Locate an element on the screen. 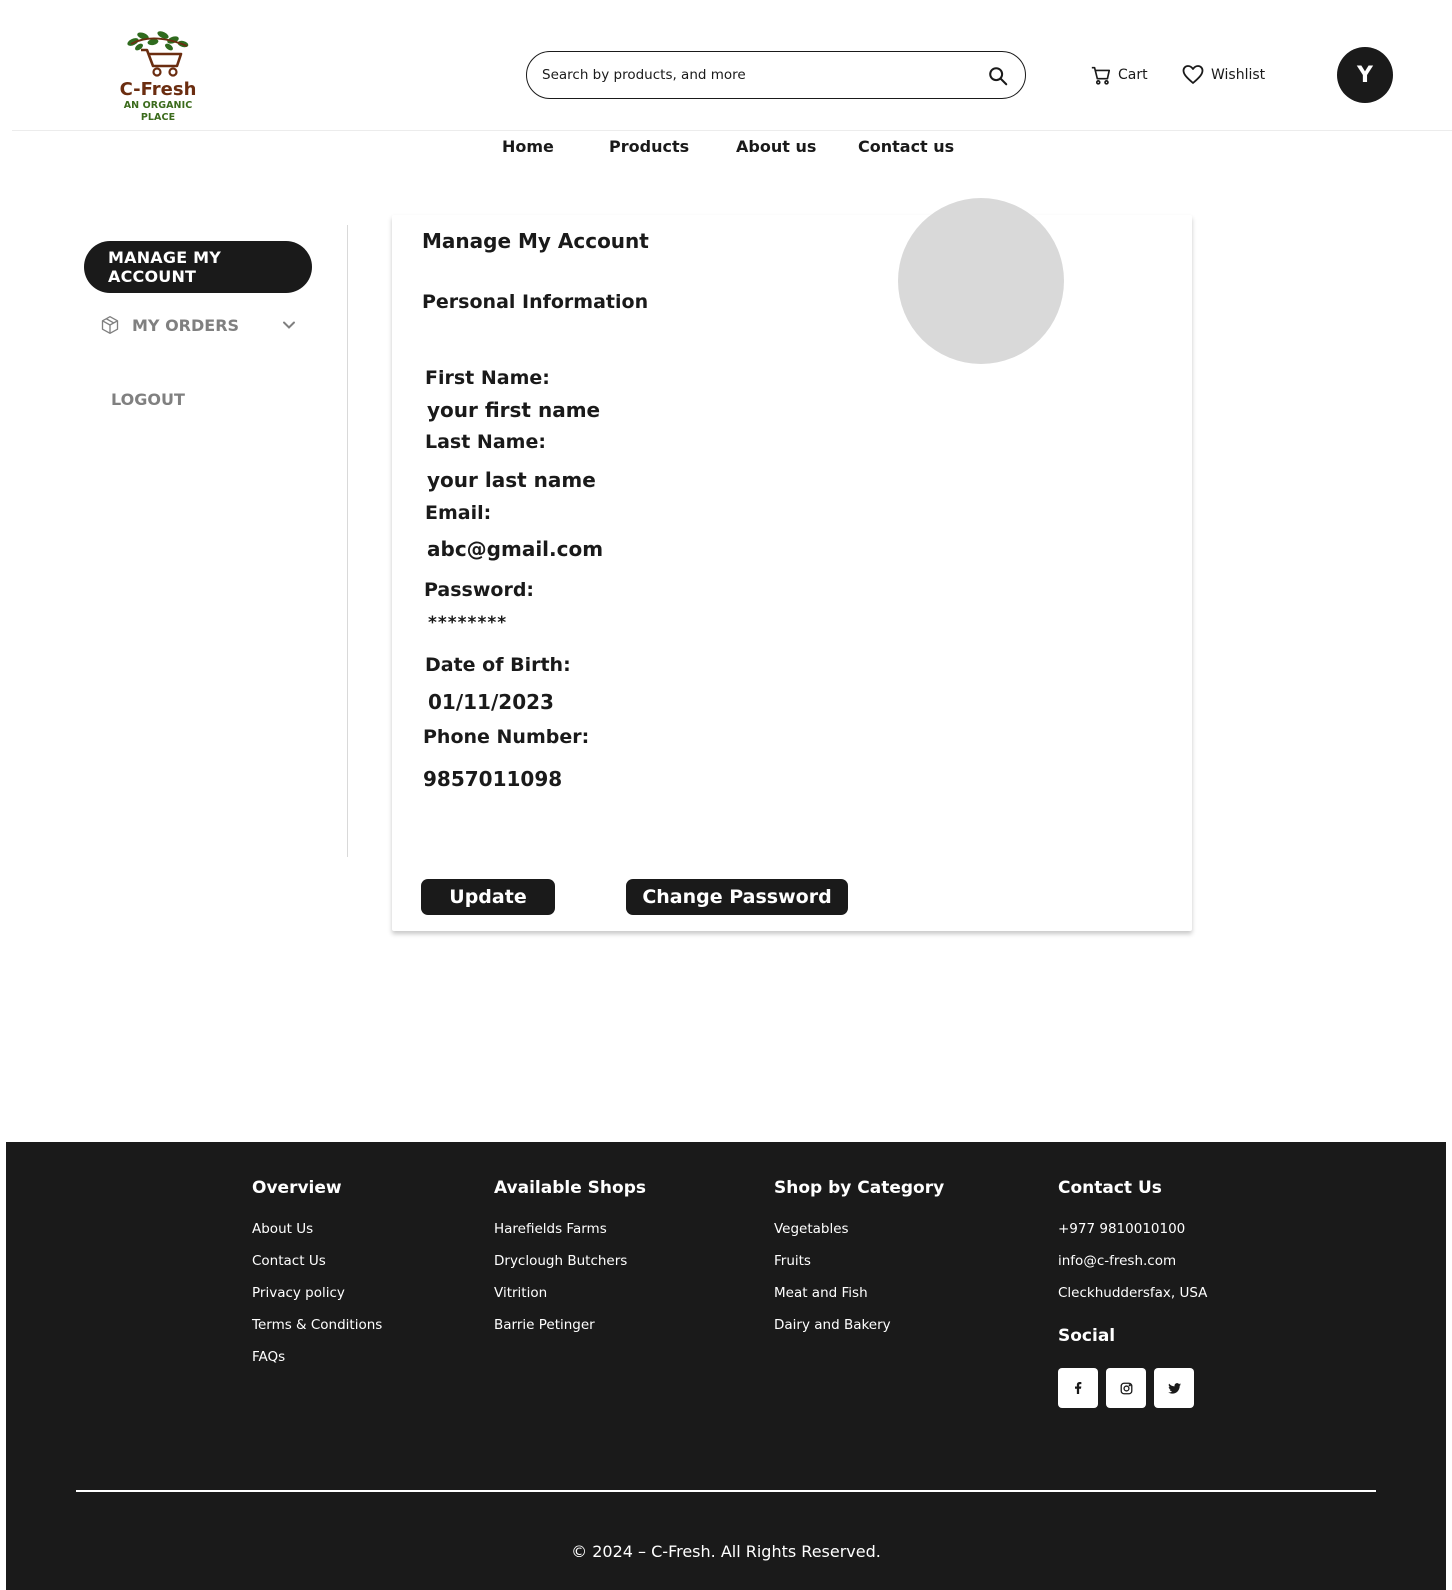  password-value: ******** is located at coordinates (468, 623).